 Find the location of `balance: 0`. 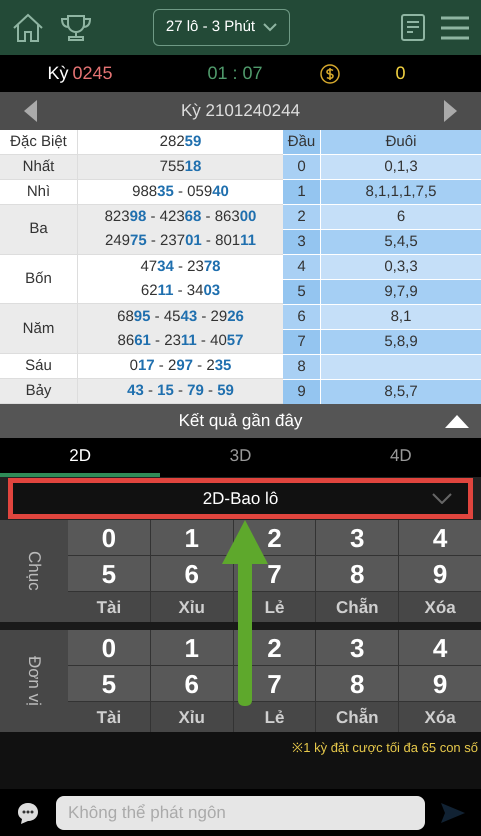

balance: 0 is located at coordinates (400, 73).